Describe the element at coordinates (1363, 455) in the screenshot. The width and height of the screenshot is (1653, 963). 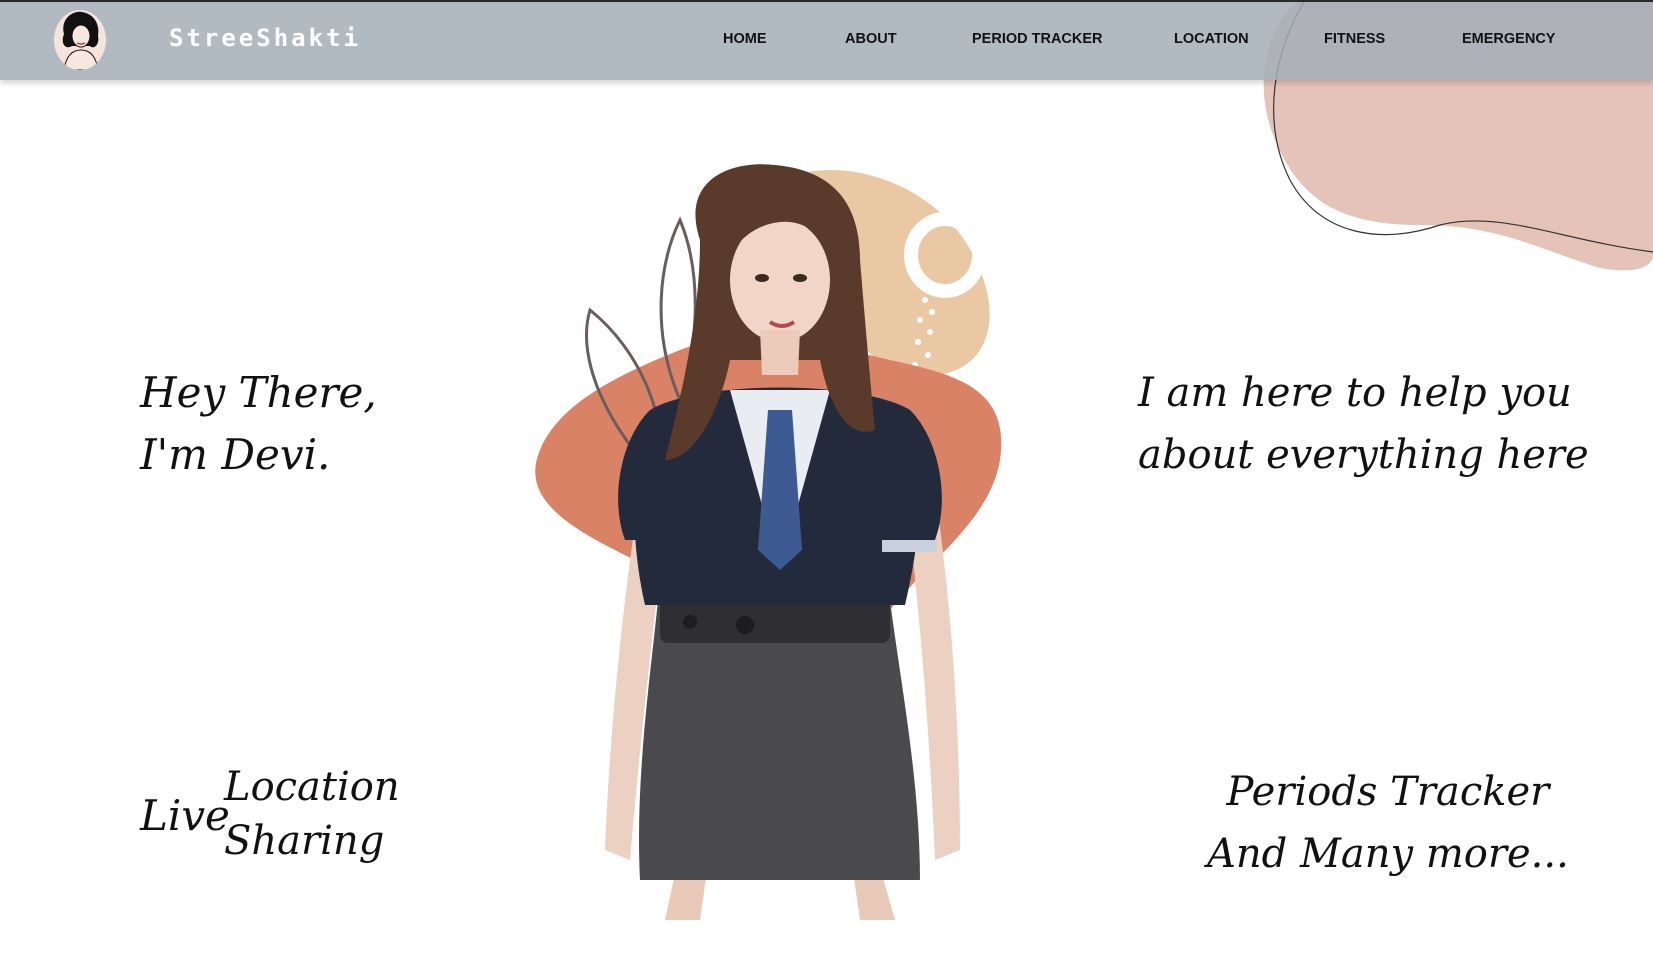
I see `help-line-2: about everything here` at that location.